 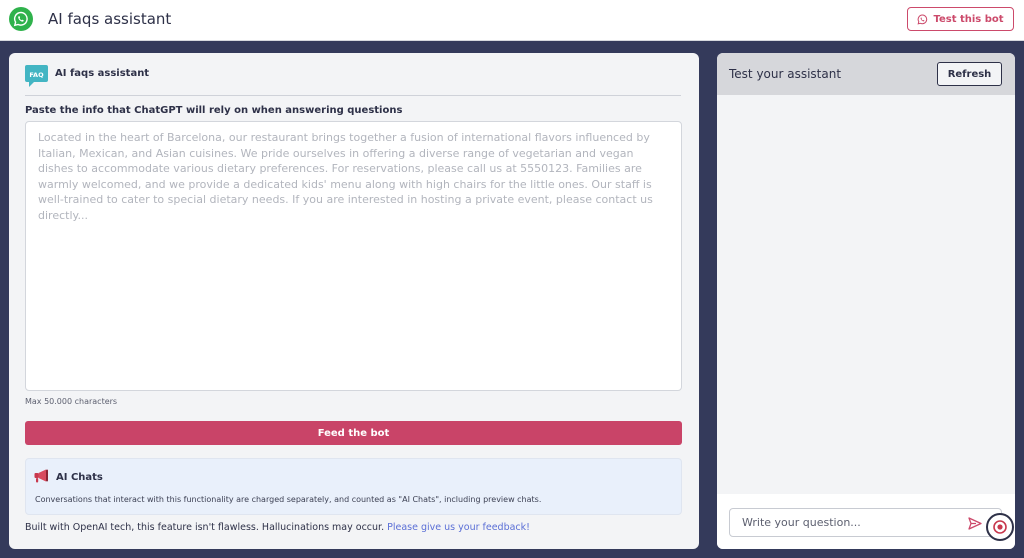 I want to click on test-bot-button: Test this bot, so click(x=960, y=19).